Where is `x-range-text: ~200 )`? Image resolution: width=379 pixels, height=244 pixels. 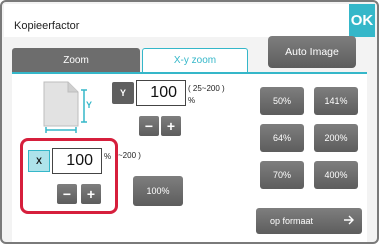
x-range-text: ~200 ) is located at coordinates (129, 155).